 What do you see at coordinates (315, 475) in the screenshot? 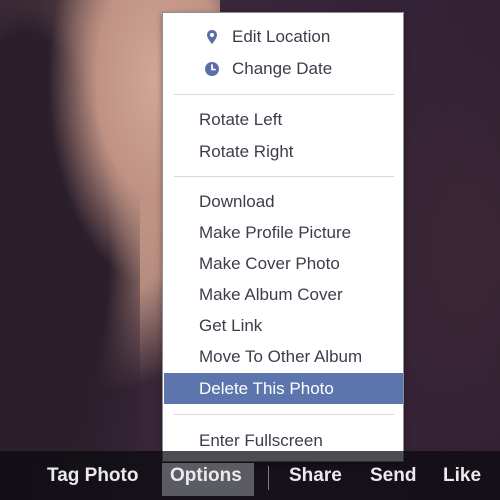
I see `share-button: Share` at bounding box center [315, 475].